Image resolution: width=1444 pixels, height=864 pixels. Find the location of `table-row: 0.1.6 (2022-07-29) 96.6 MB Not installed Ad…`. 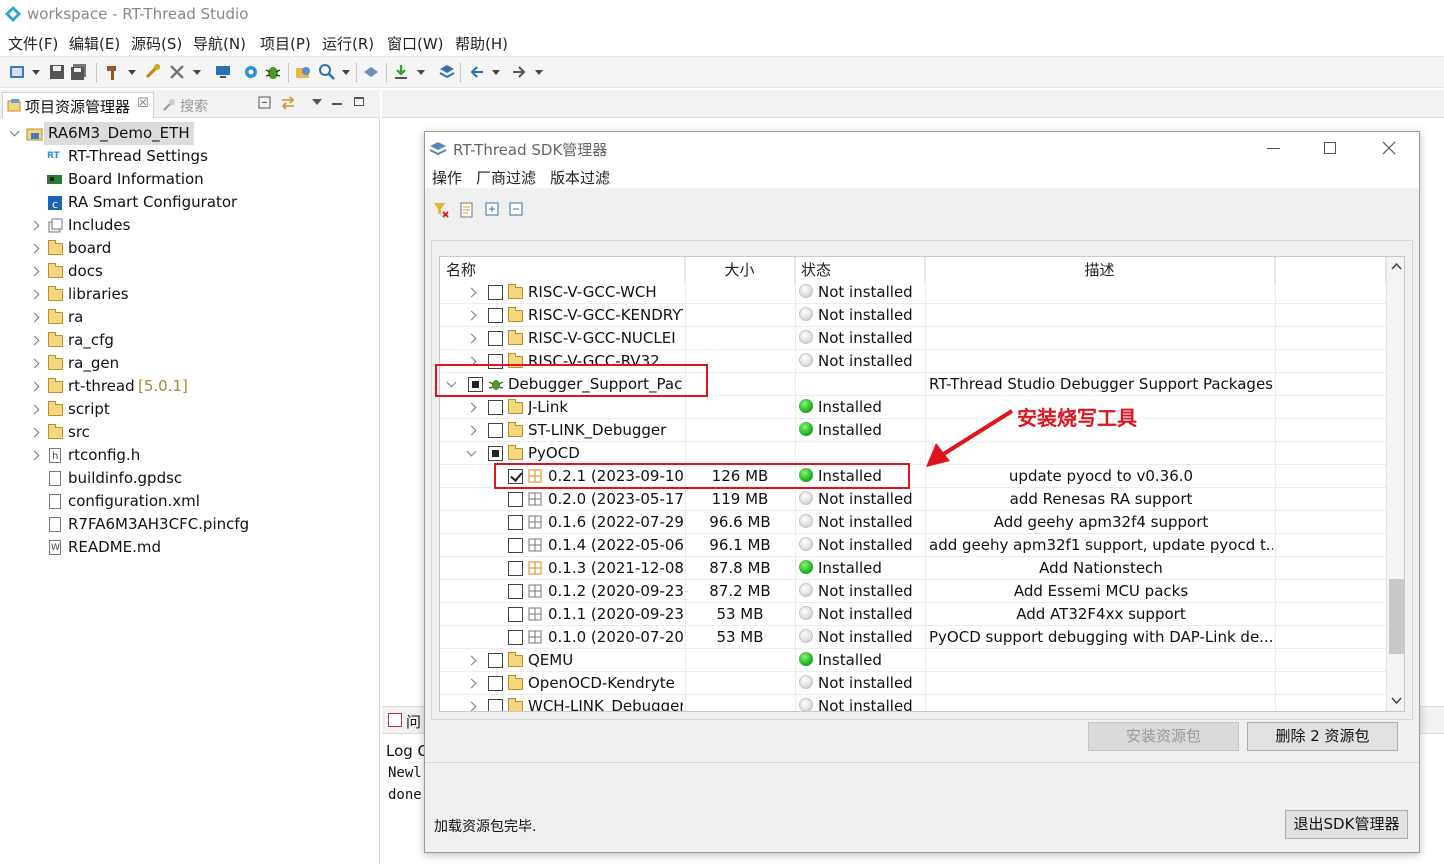

table-row: 0.1.6 (2022-07-29) 96.6 MB Not installed Ad… is located at coordinates (913, 522).